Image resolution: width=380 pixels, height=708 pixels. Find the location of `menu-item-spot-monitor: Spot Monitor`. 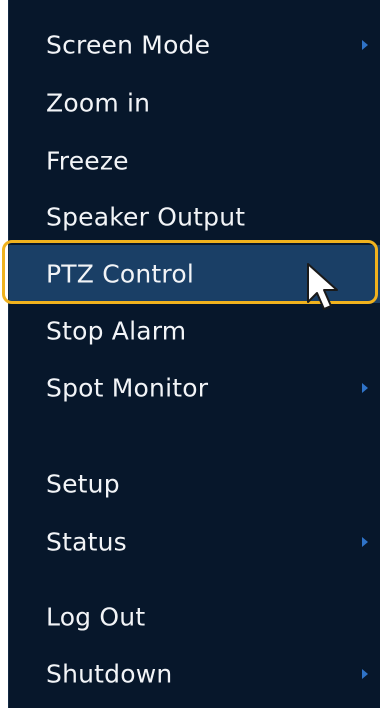

menu-item-spot-monitor: Spot Monitor is located at coordinates (194, 388).